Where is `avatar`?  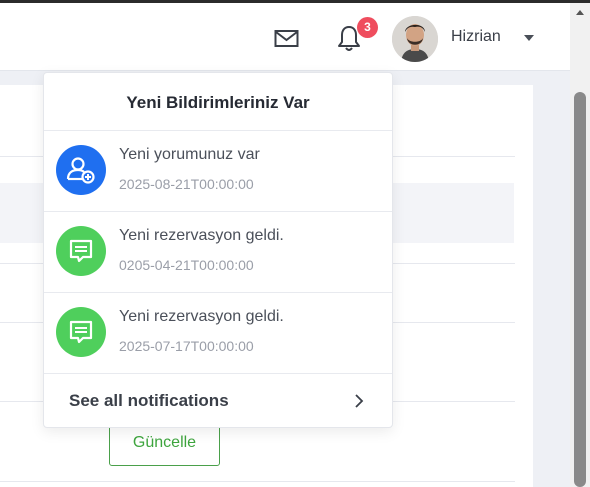
avatar is located at coordinates (415, 39).